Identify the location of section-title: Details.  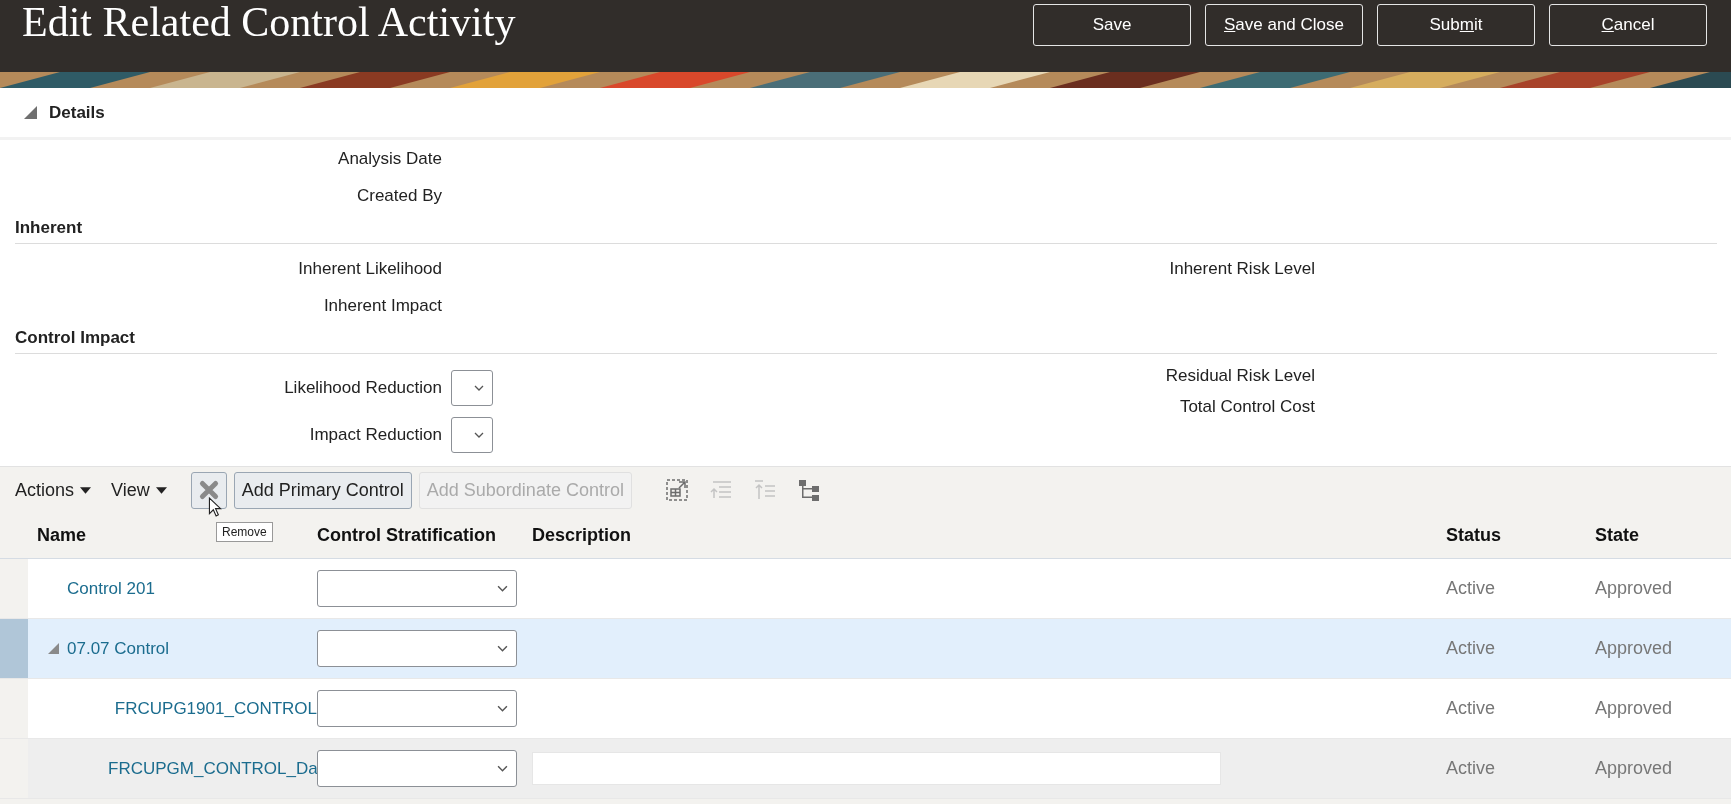
(77, 112).